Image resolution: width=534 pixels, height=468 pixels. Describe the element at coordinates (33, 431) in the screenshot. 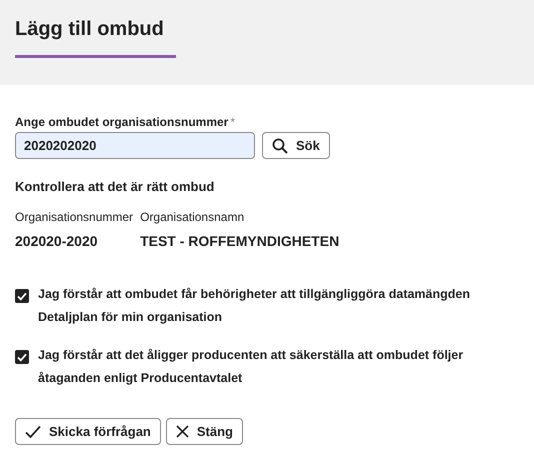

I see `checkmark-icon` at that location.